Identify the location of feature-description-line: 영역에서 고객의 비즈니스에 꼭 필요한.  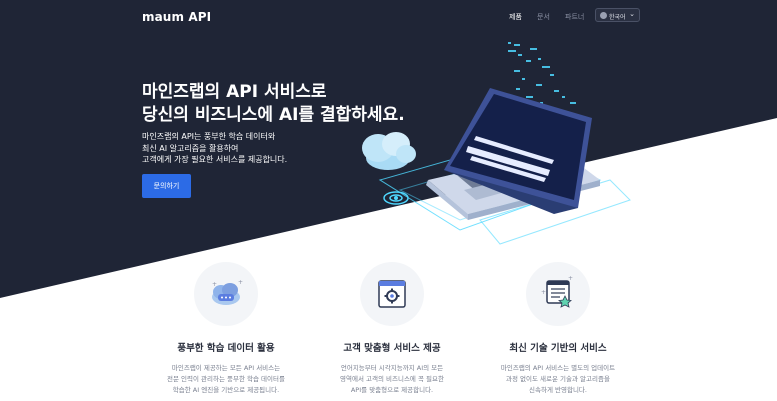
(392, 379).